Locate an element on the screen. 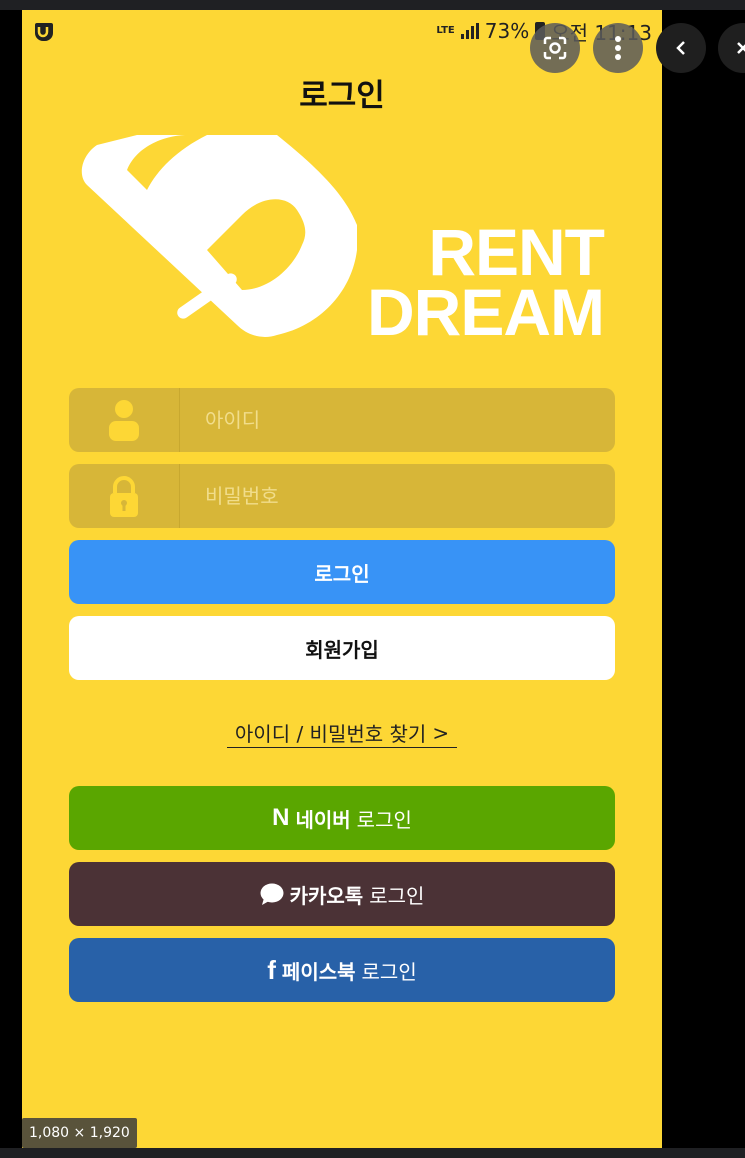 This screenshot has height=1158, width=745. close-button is located at coordinates (731, 48).